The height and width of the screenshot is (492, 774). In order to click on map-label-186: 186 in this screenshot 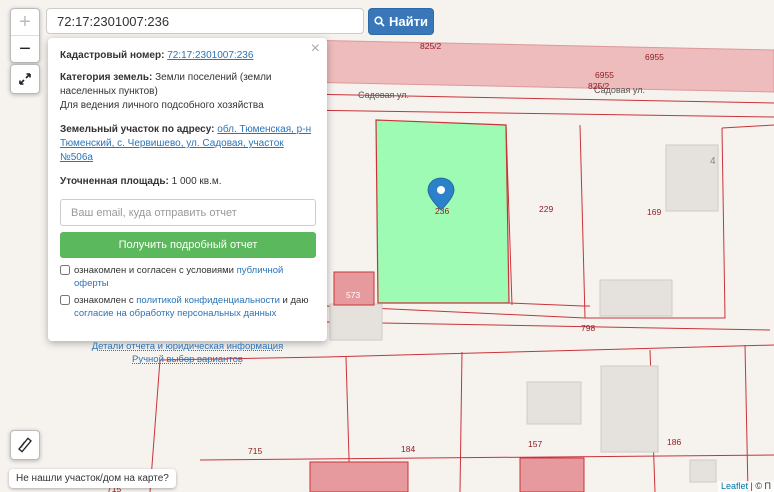, I will do `click(674, 442)`.